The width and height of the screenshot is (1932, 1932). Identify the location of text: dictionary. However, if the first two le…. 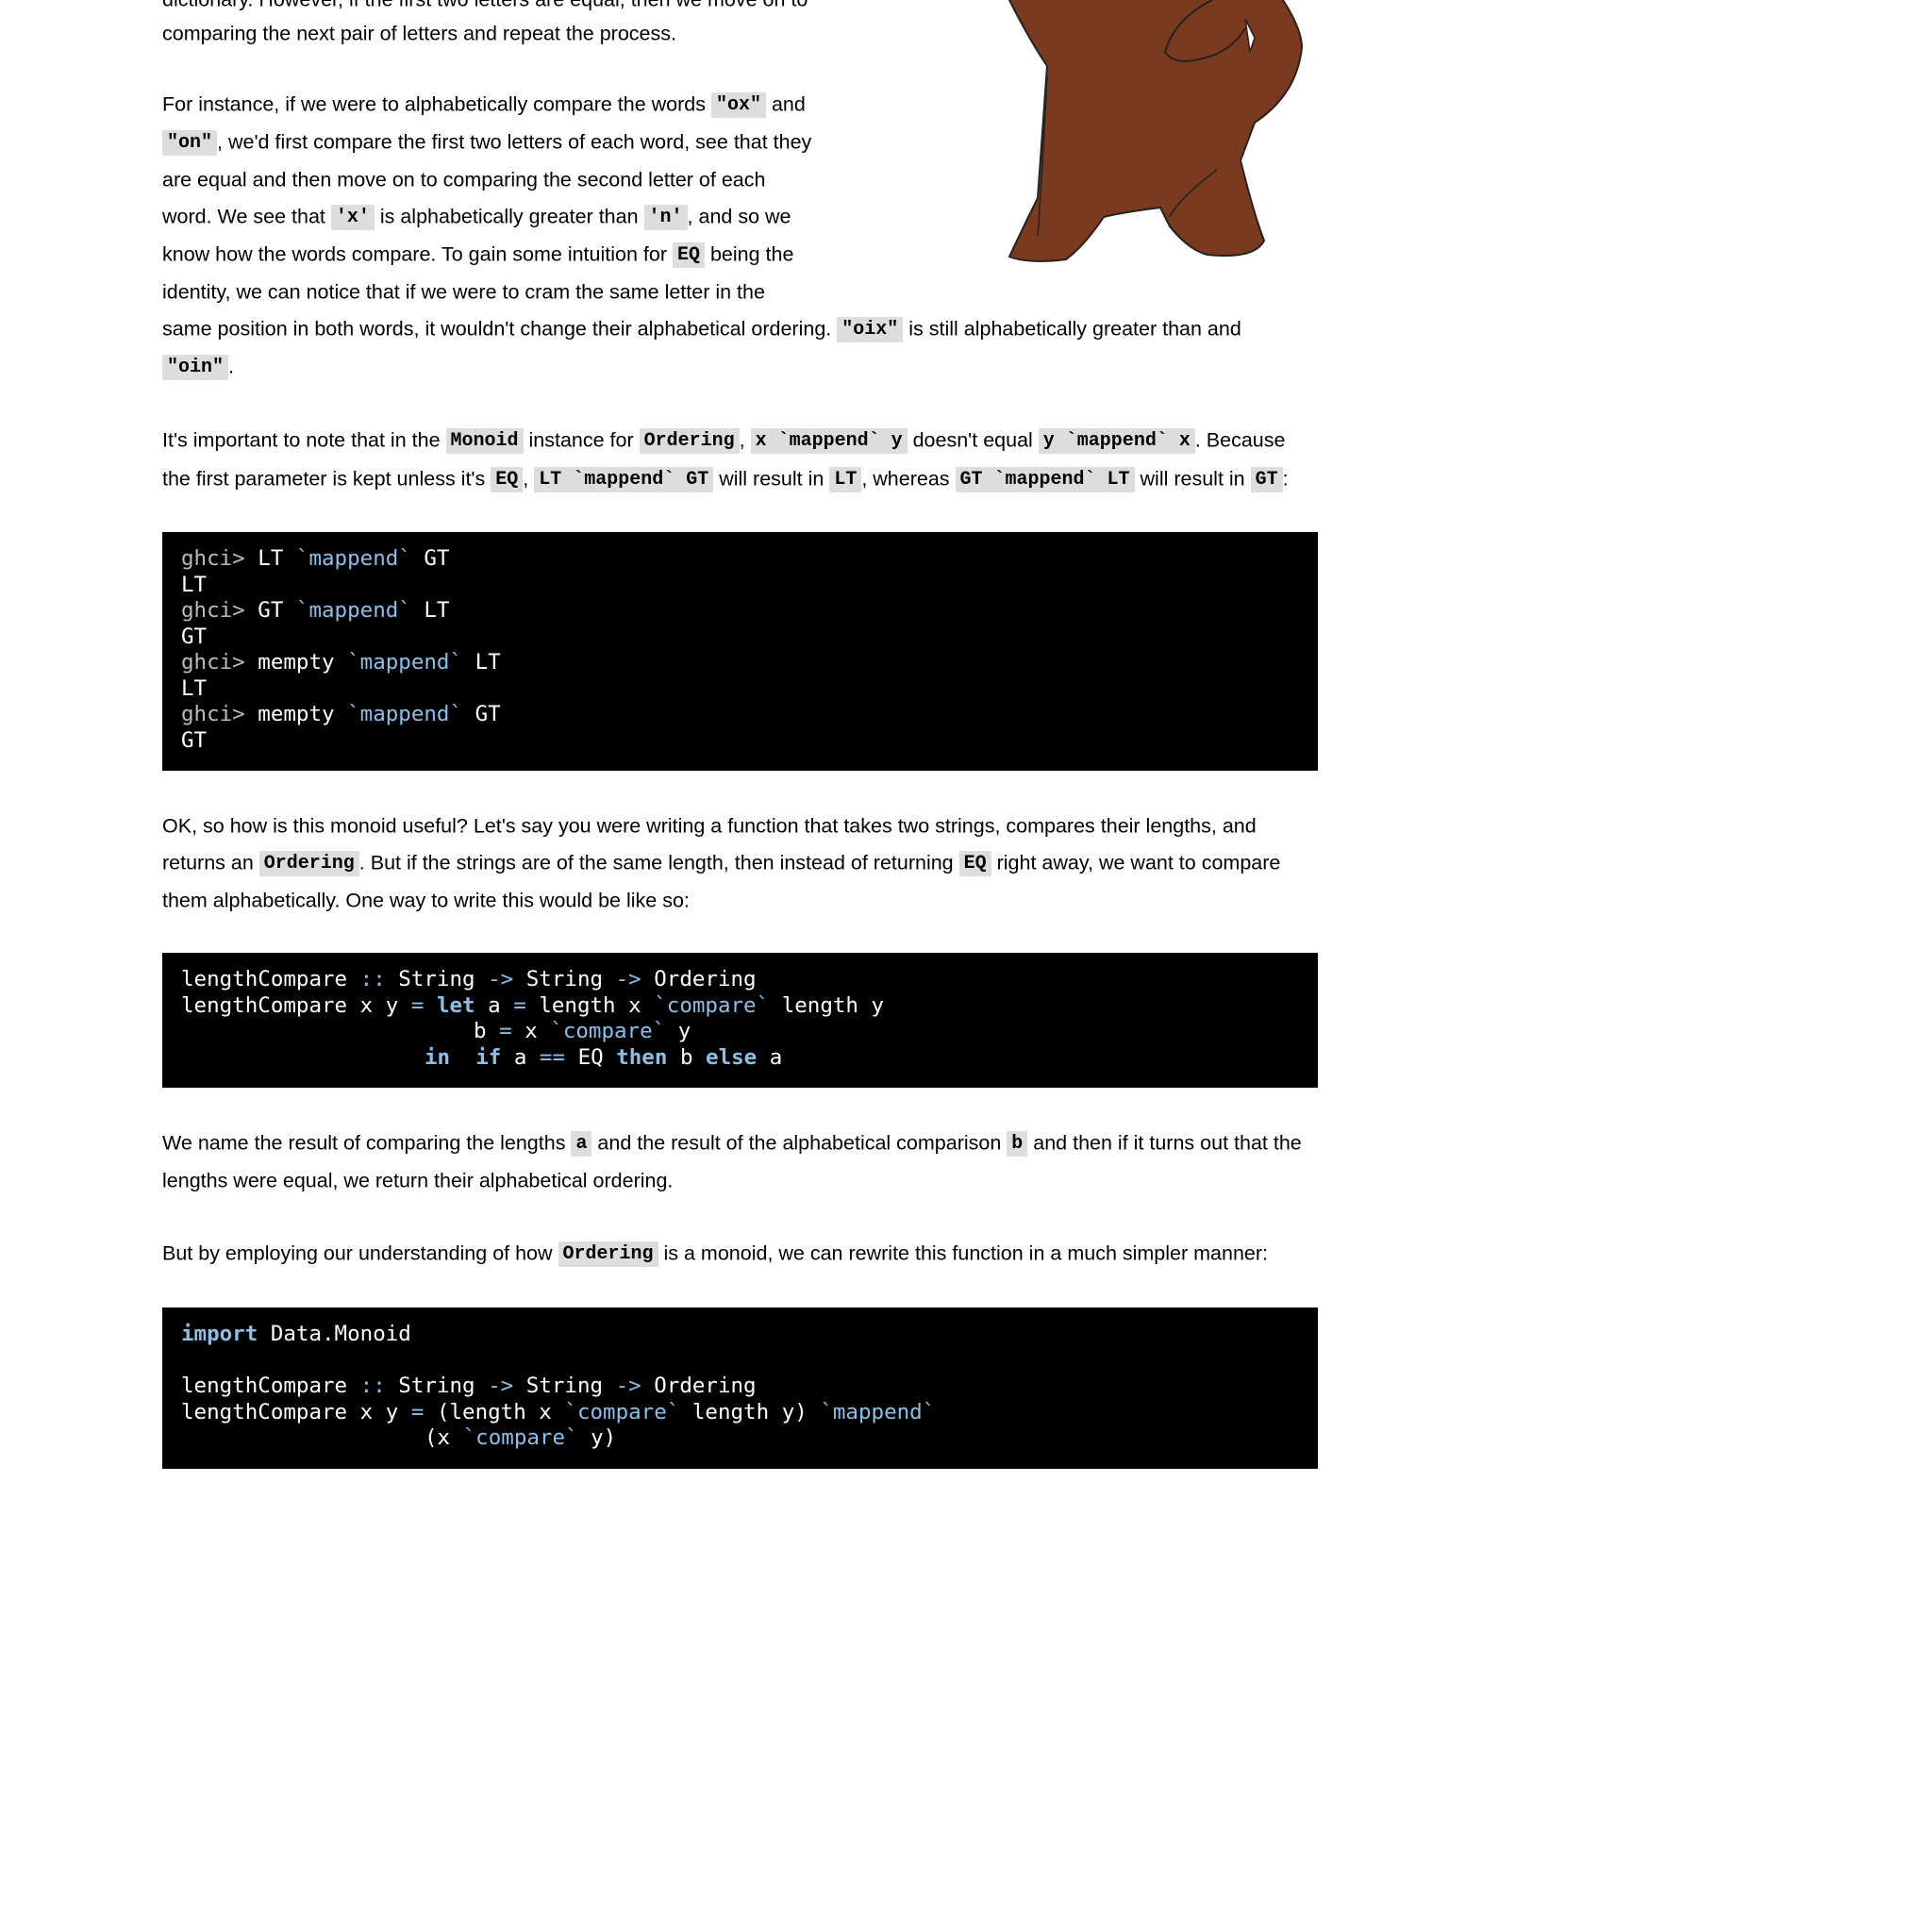
(485, 5).